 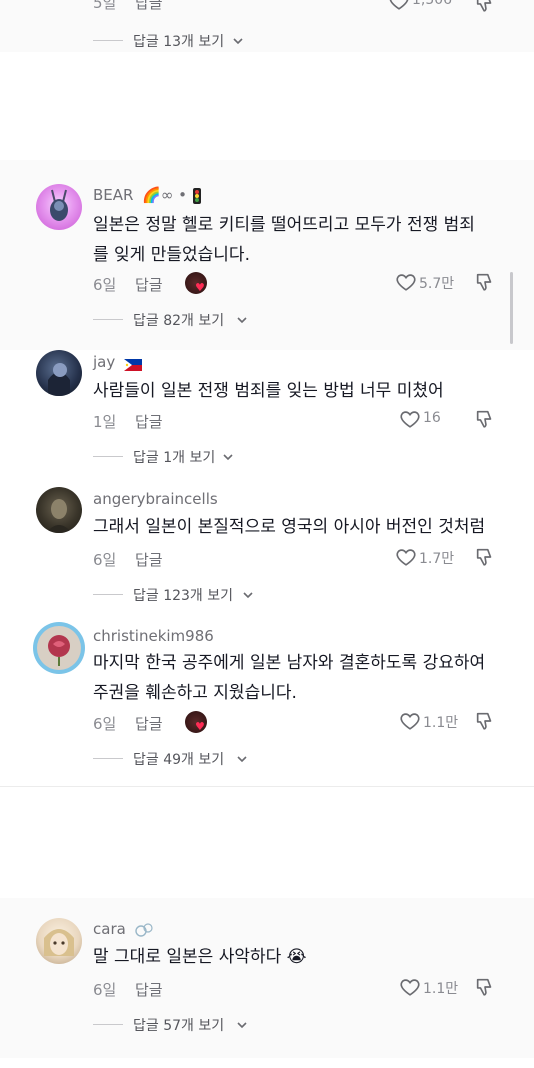 What do you see at coordinates (437, 284) in the screenshot?
I see `like-count: 5.7만` at bounding box center [437, 284].